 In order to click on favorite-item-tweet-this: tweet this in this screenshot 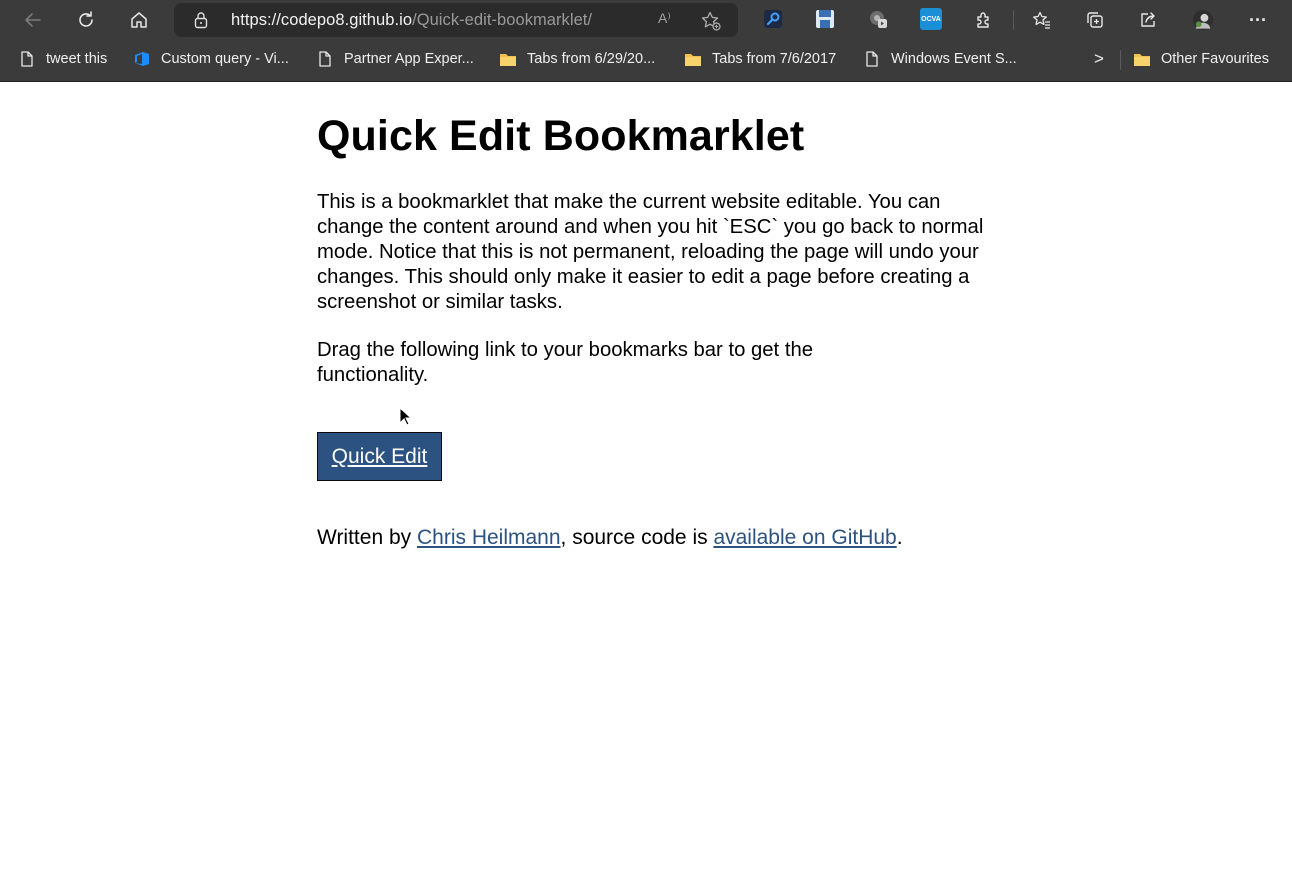, I will do `click(62, 59)`.